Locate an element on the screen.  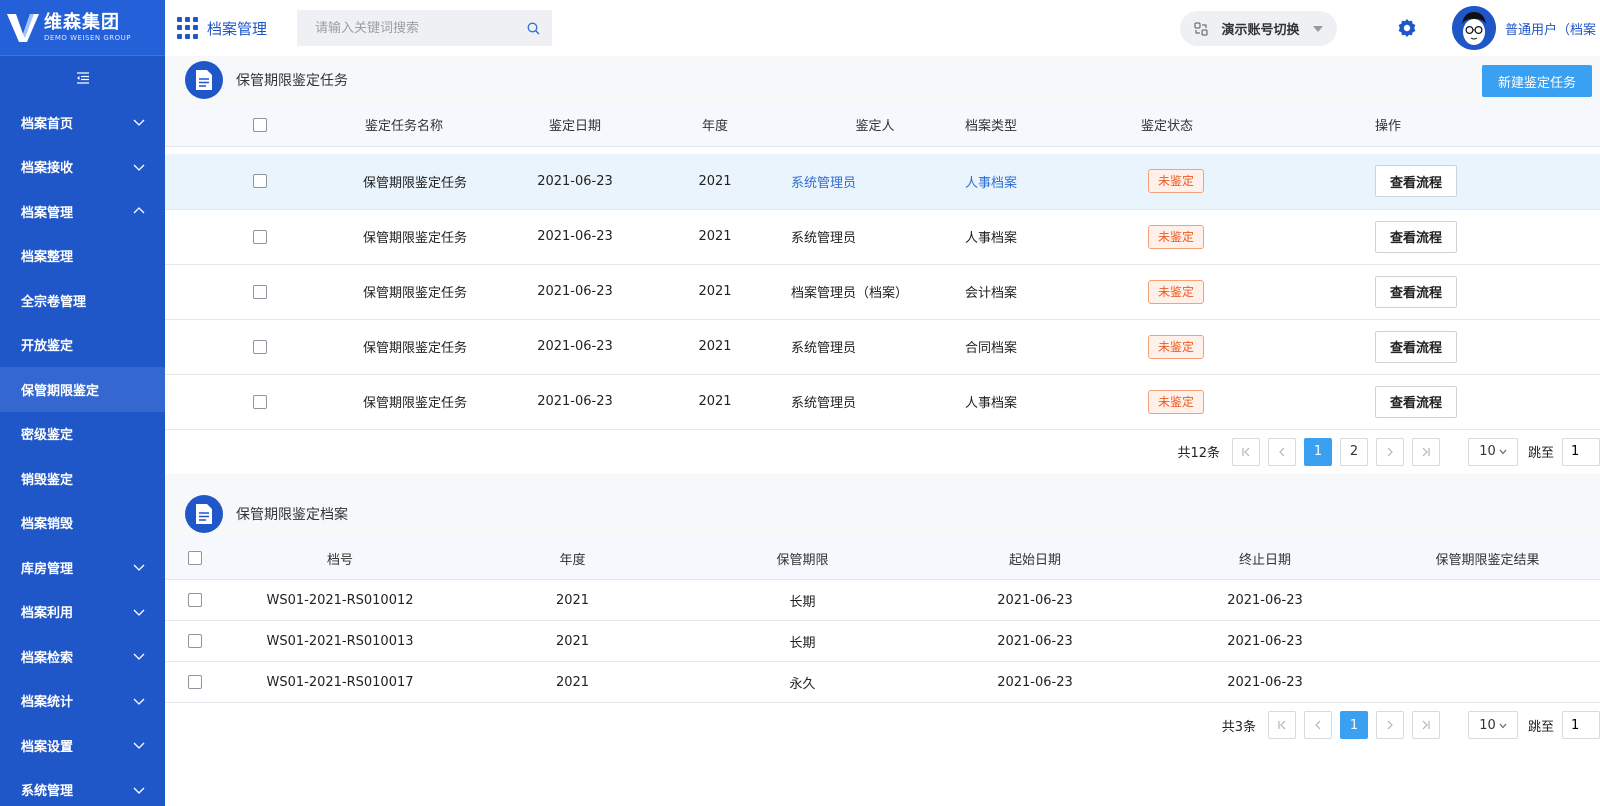
sidebar-item: 档案整理 is located at coordinates (82, 256).